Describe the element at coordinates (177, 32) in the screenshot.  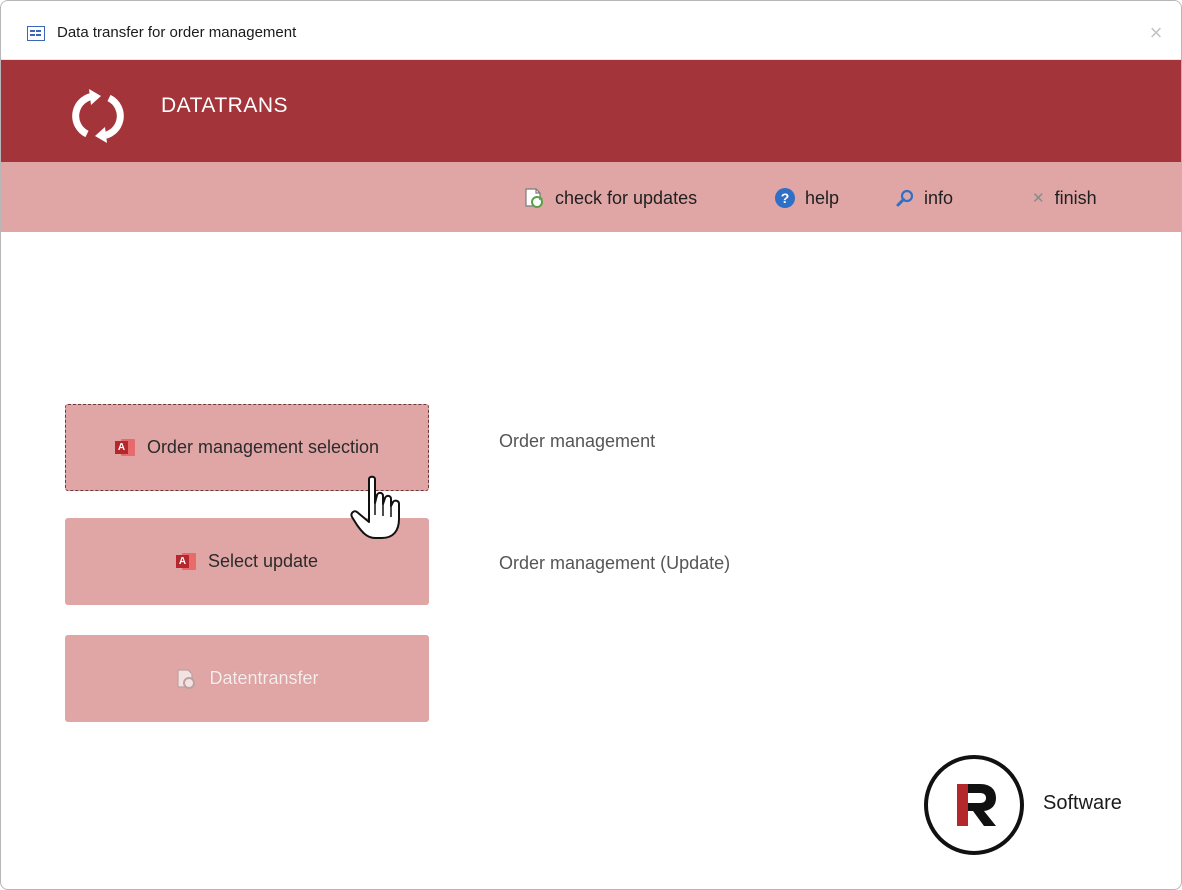
I see `window-title: Data transfer for order management` at that location.